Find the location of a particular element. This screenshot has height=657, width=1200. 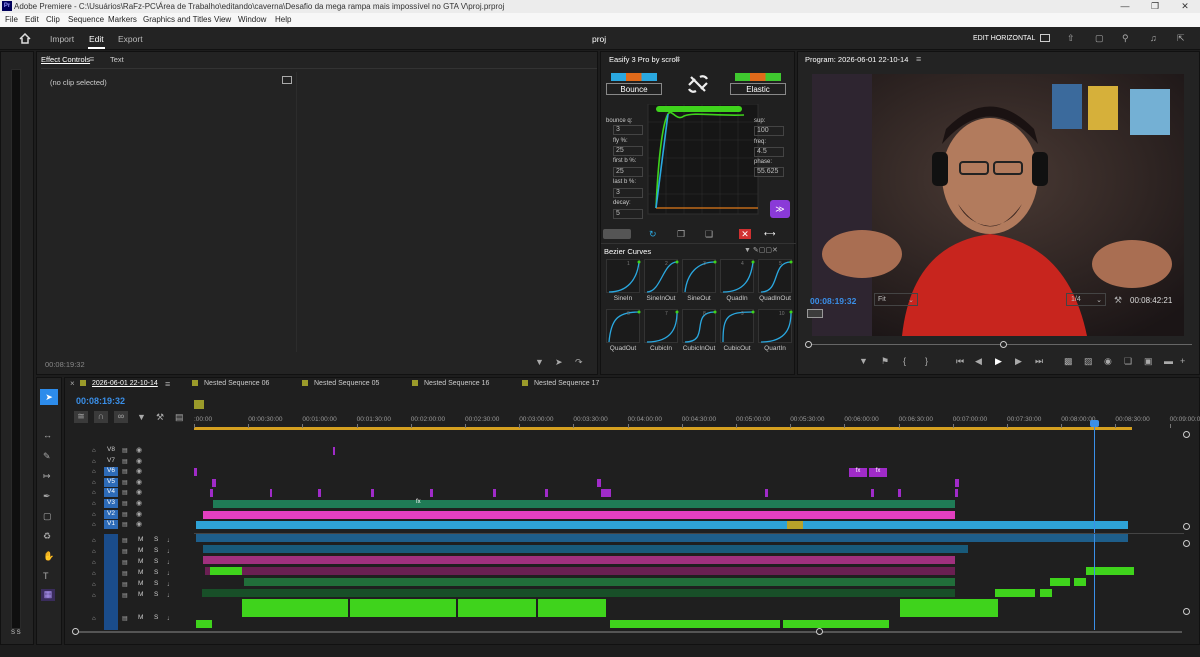

sequence-tab-nested-06: Nested Sequence 06 is located at coordinates (230, 383).